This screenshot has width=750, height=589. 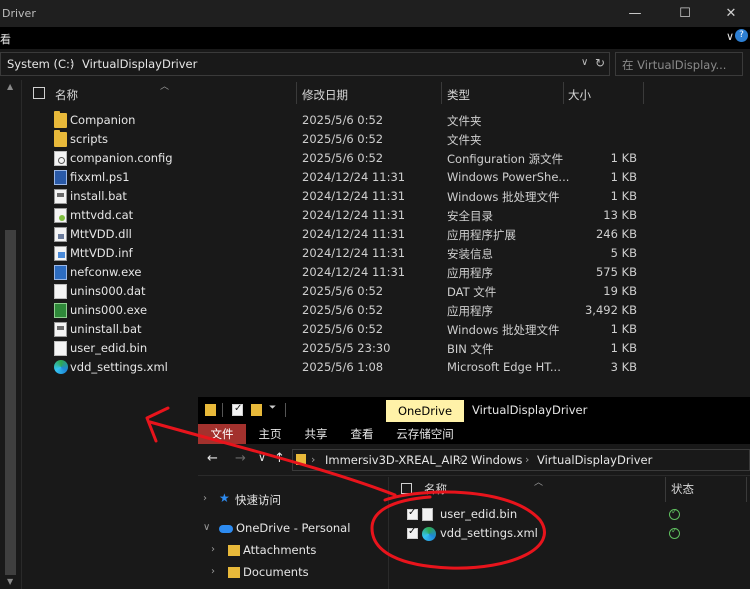 What do you see at coordinates (458, 530) in the screenshot?
I see `annotation-circle` at bounding box center [458, 530].